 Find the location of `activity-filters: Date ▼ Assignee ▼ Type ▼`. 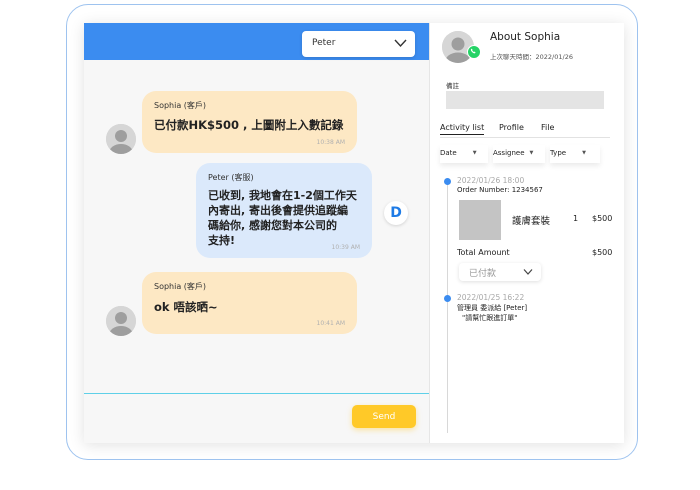

activity-filters: Date ▼ Assignee ▼ Type ▼ is located at coordinates (527, 154).